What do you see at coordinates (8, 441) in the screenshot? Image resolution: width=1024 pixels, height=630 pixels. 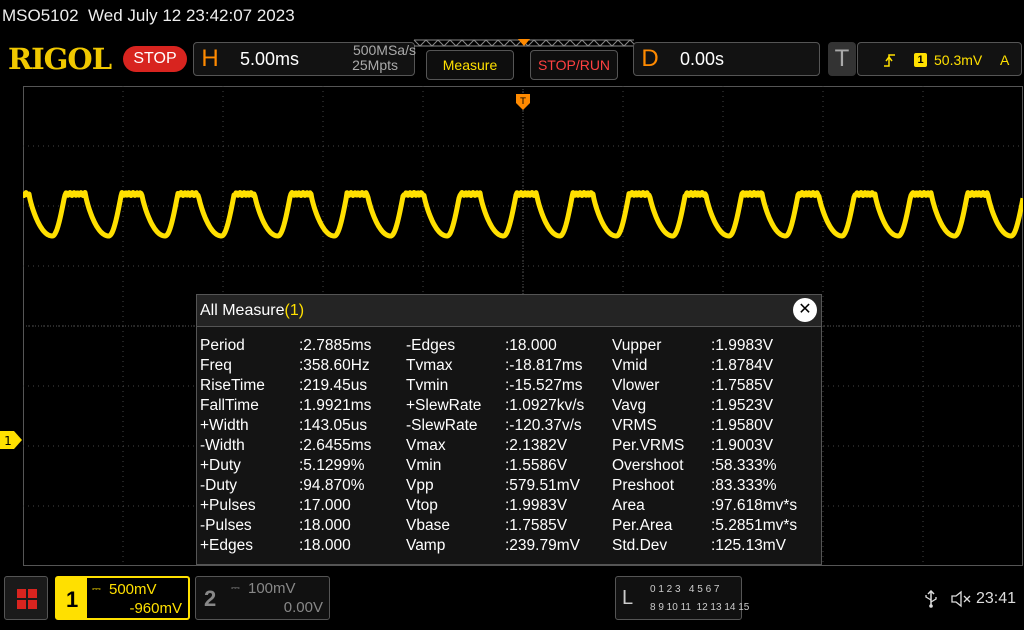 I see `svg-text: 1` at bounding box center [8, 441].